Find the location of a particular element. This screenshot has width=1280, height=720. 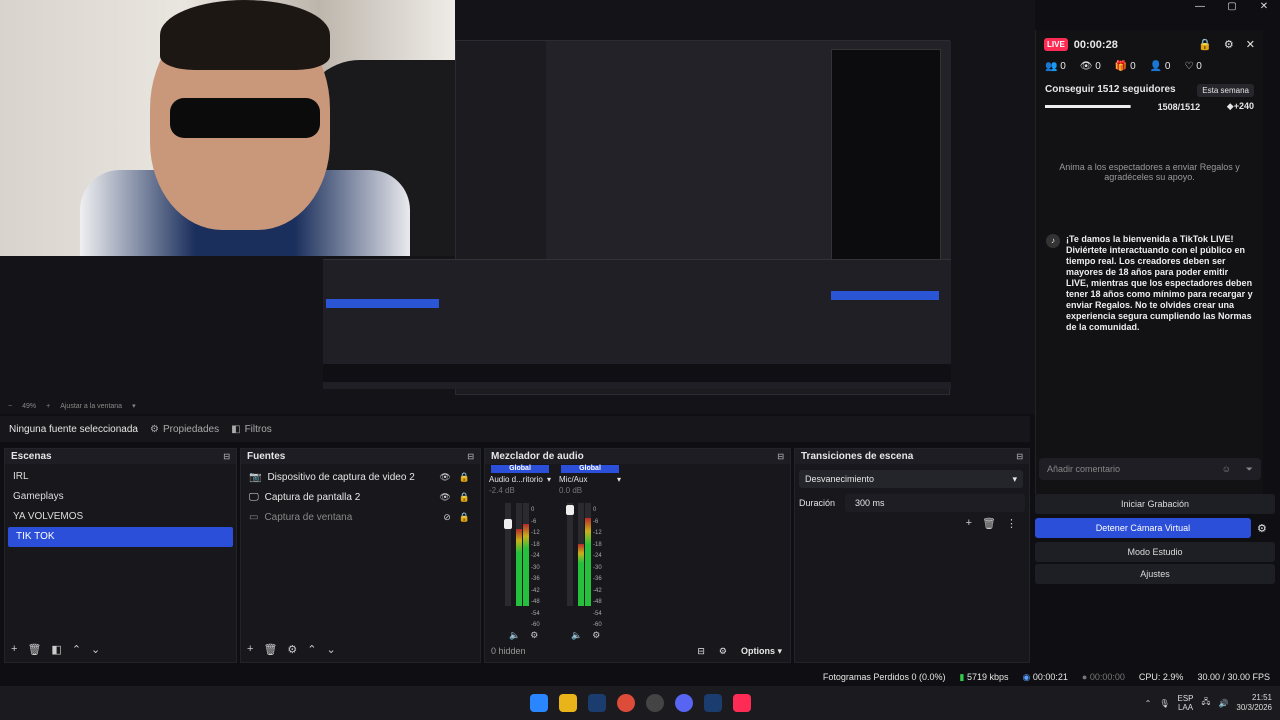

db-scale-tick: -18 is located at coordinates (597, 544).